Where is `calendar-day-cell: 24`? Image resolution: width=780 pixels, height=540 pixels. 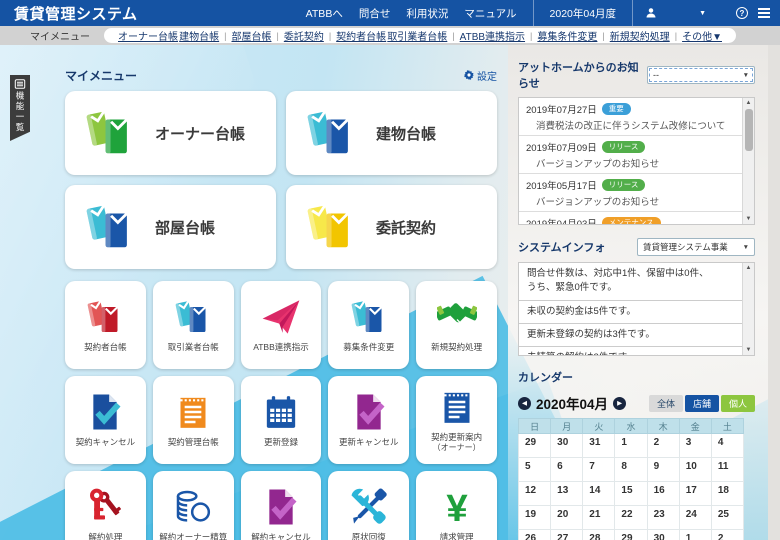
calendar-day-cell: 24 is located at coordinates (695, 517).